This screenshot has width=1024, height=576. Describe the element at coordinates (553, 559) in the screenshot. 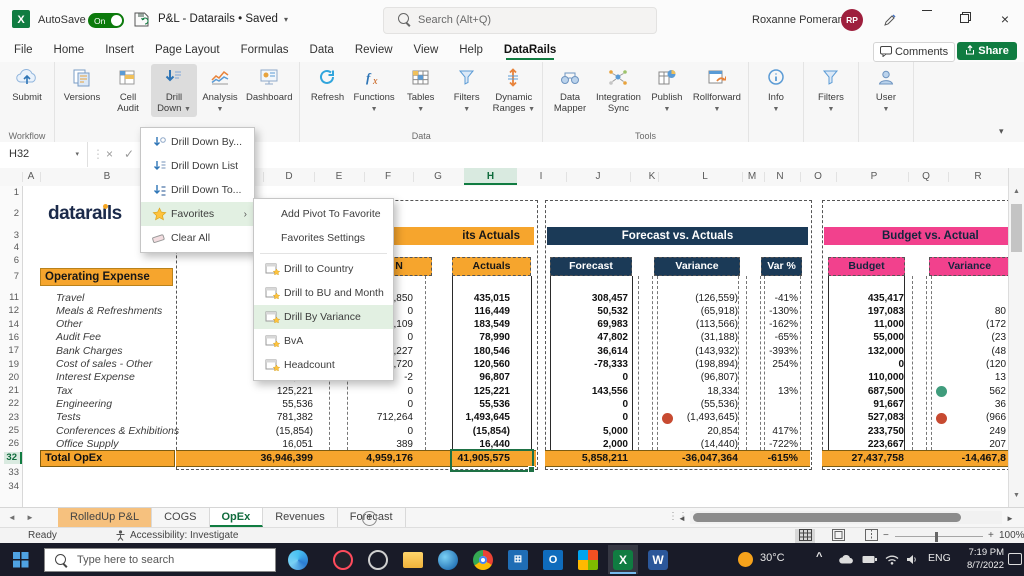

I see `taskbar-icon-outlook: O` at that location.